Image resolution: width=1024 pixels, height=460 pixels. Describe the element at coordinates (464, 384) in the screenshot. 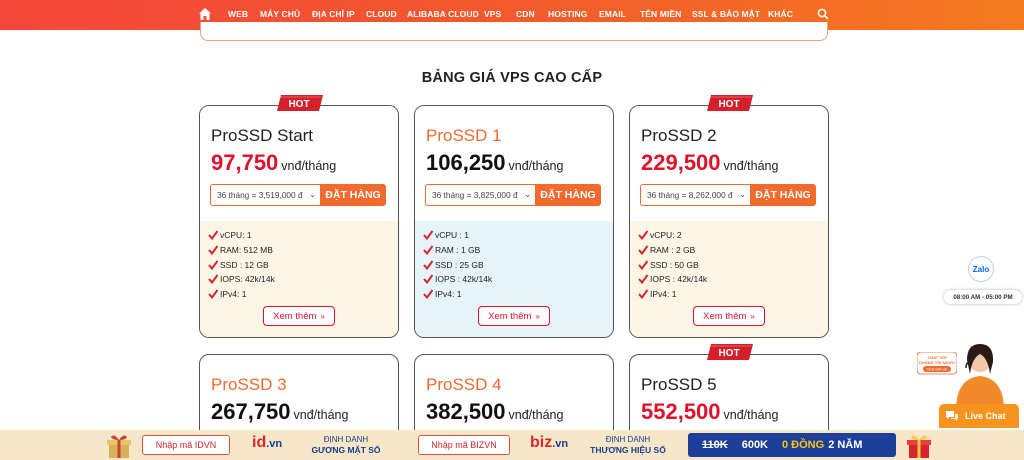

I see `plan-name: ProSSD 4` at that location.